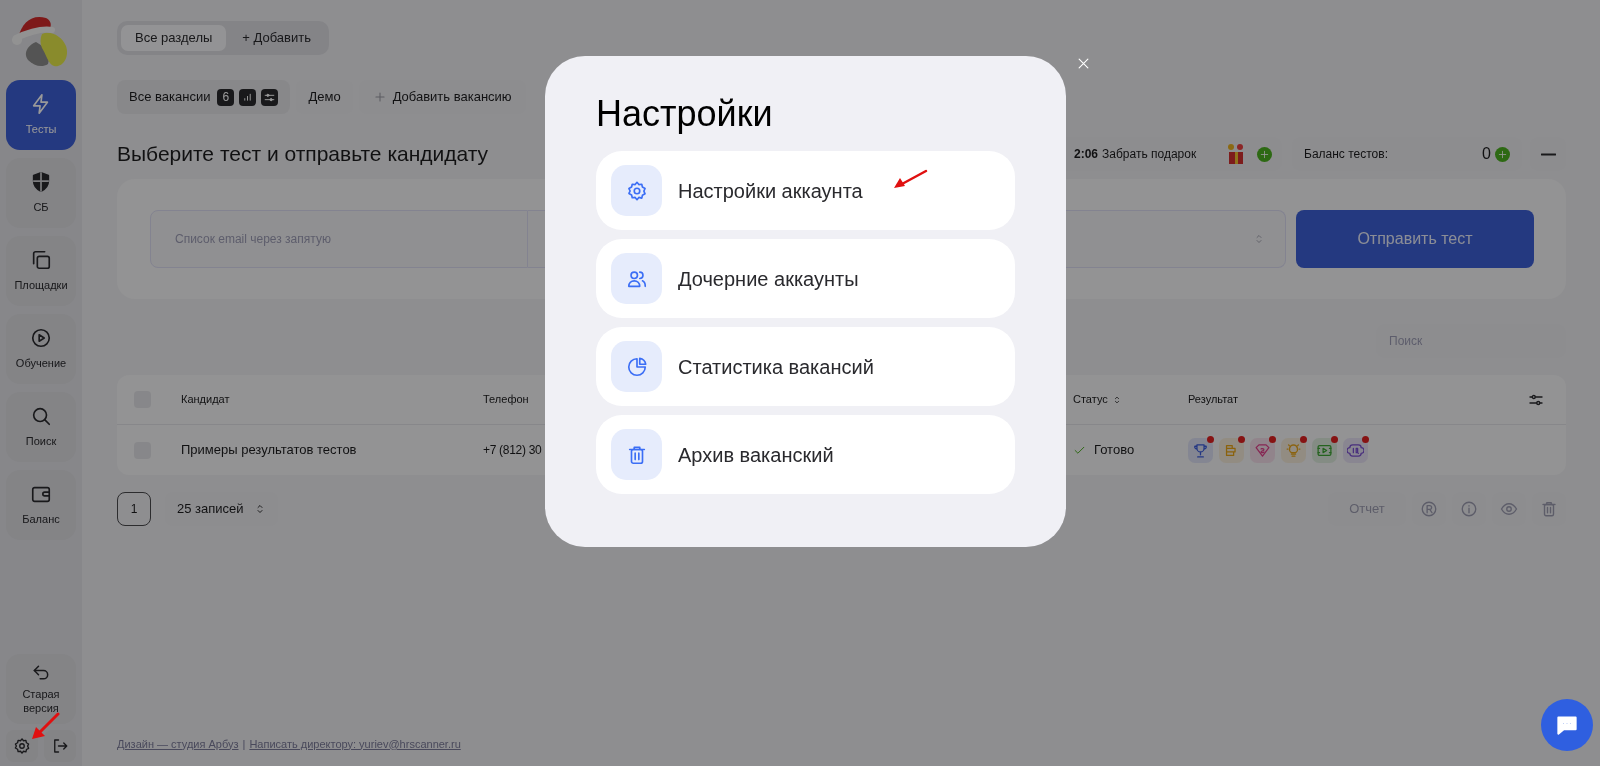 The height and width of the screenshot is (766, 1600). Describe the element at coordinates (506, 400) in the screenshot. I see `column-header: Телефон` at that location.